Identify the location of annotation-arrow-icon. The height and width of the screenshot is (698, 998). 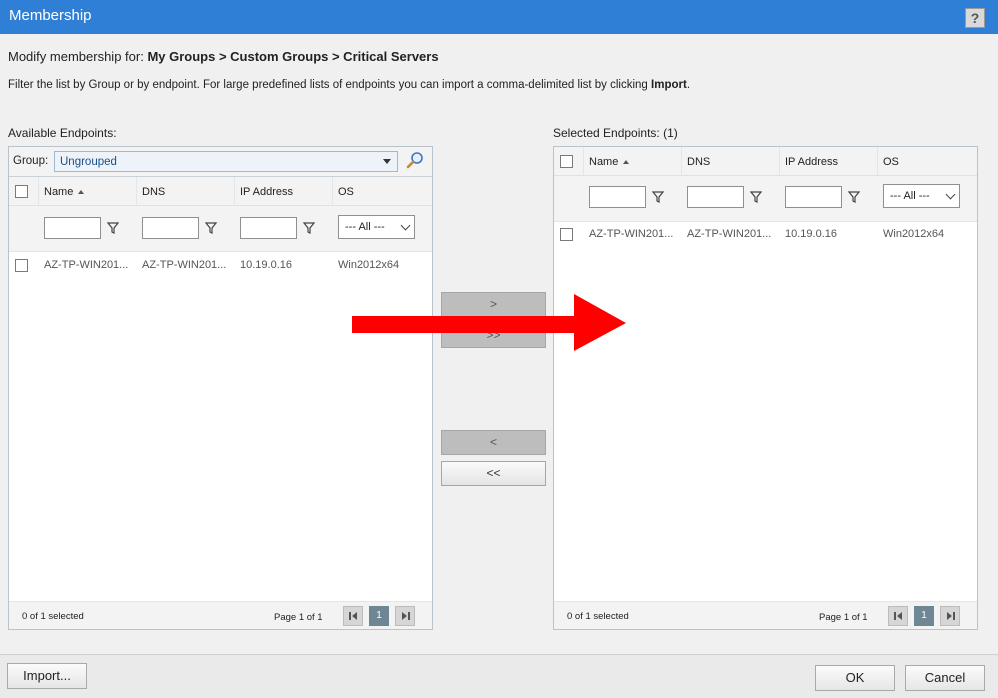
(489, 322).